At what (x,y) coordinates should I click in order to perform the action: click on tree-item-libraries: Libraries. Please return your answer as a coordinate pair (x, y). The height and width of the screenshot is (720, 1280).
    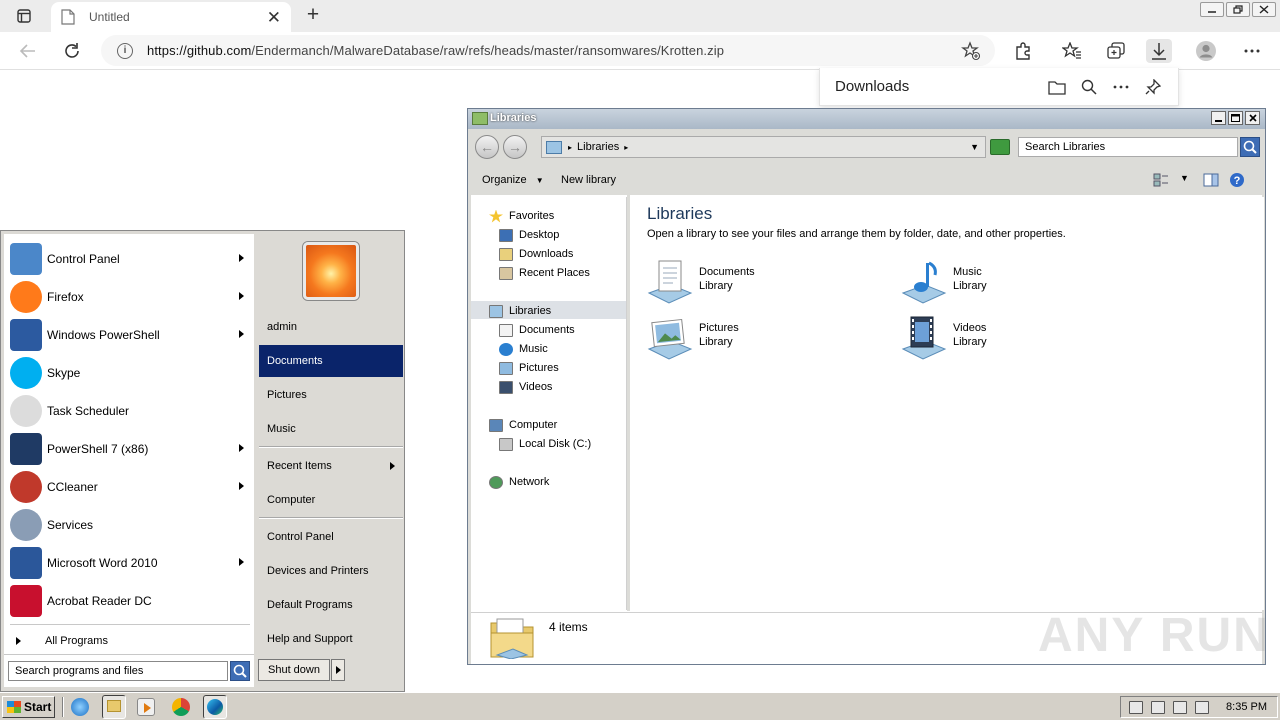
    Looking at the image, I should click on (520, 311).